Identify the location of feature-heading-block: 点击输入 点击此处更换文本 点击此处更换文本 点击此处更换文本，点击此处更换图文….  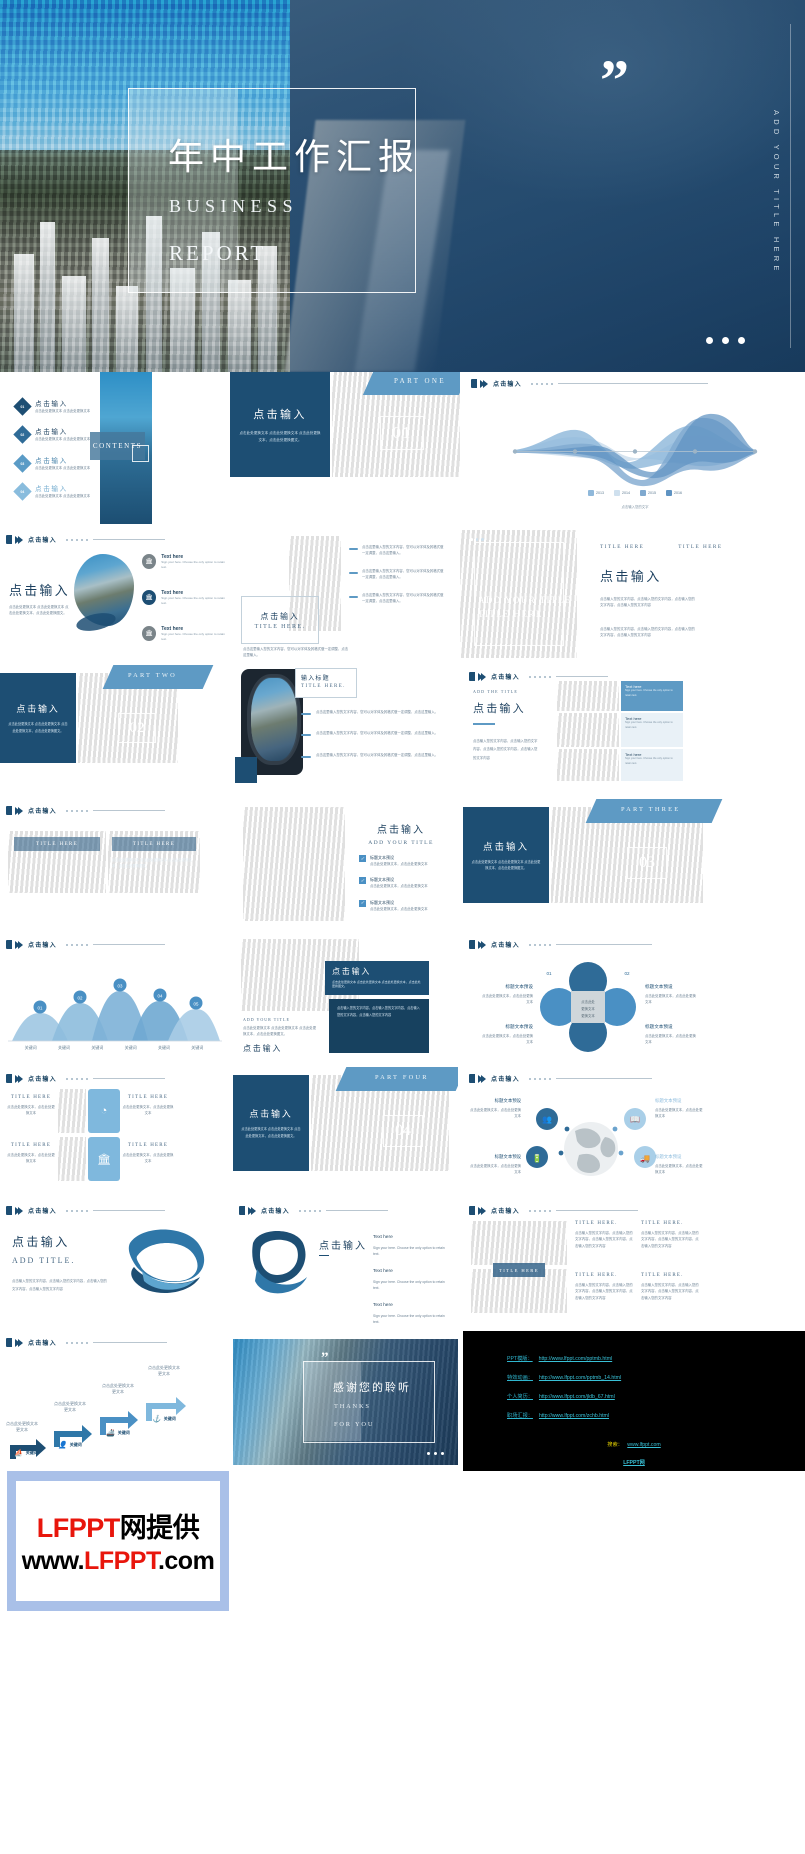
(40, 598).